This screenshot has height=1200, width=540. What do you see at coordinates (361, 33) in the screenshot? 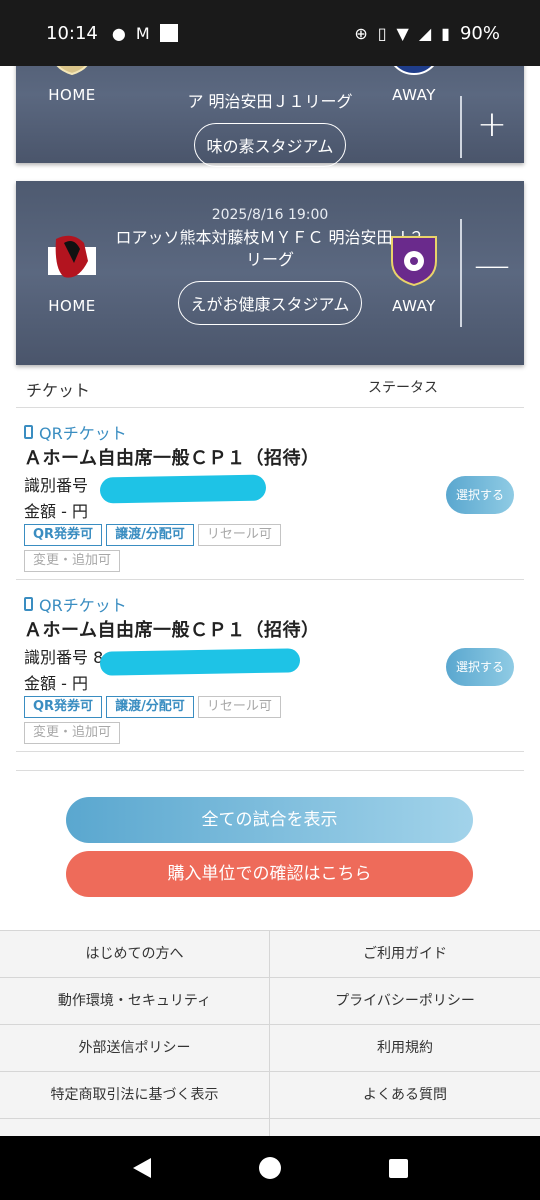
I see `data-saver-icon: ⊕` at bounding box center [361, 33].